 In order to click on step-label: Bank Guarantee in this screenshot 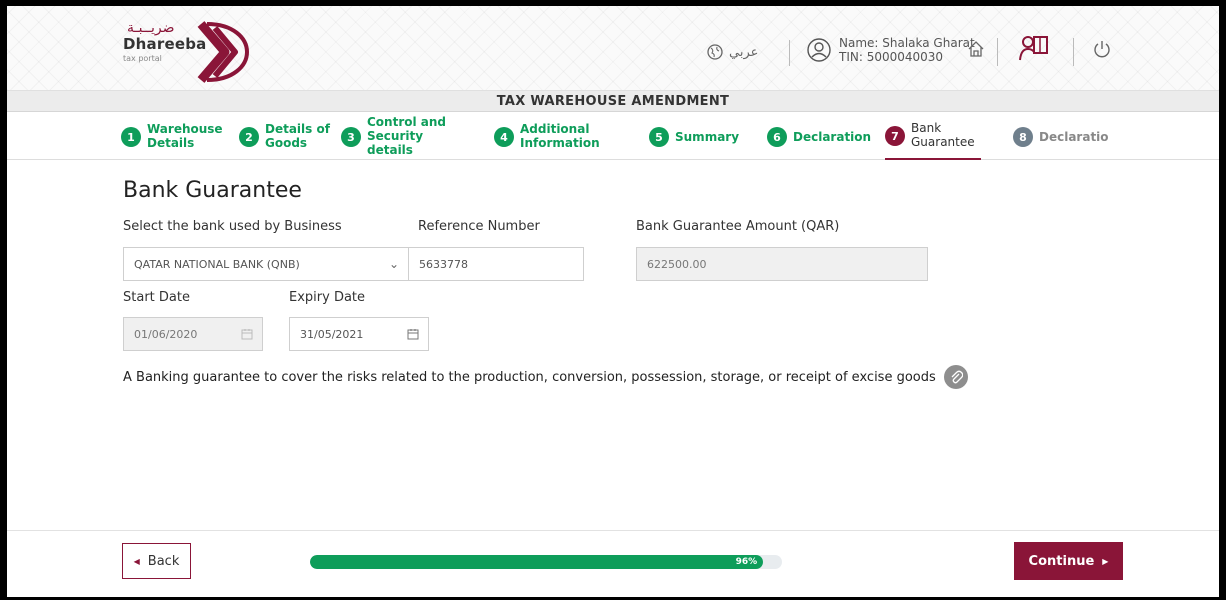, I will do `click(943, 135)`.